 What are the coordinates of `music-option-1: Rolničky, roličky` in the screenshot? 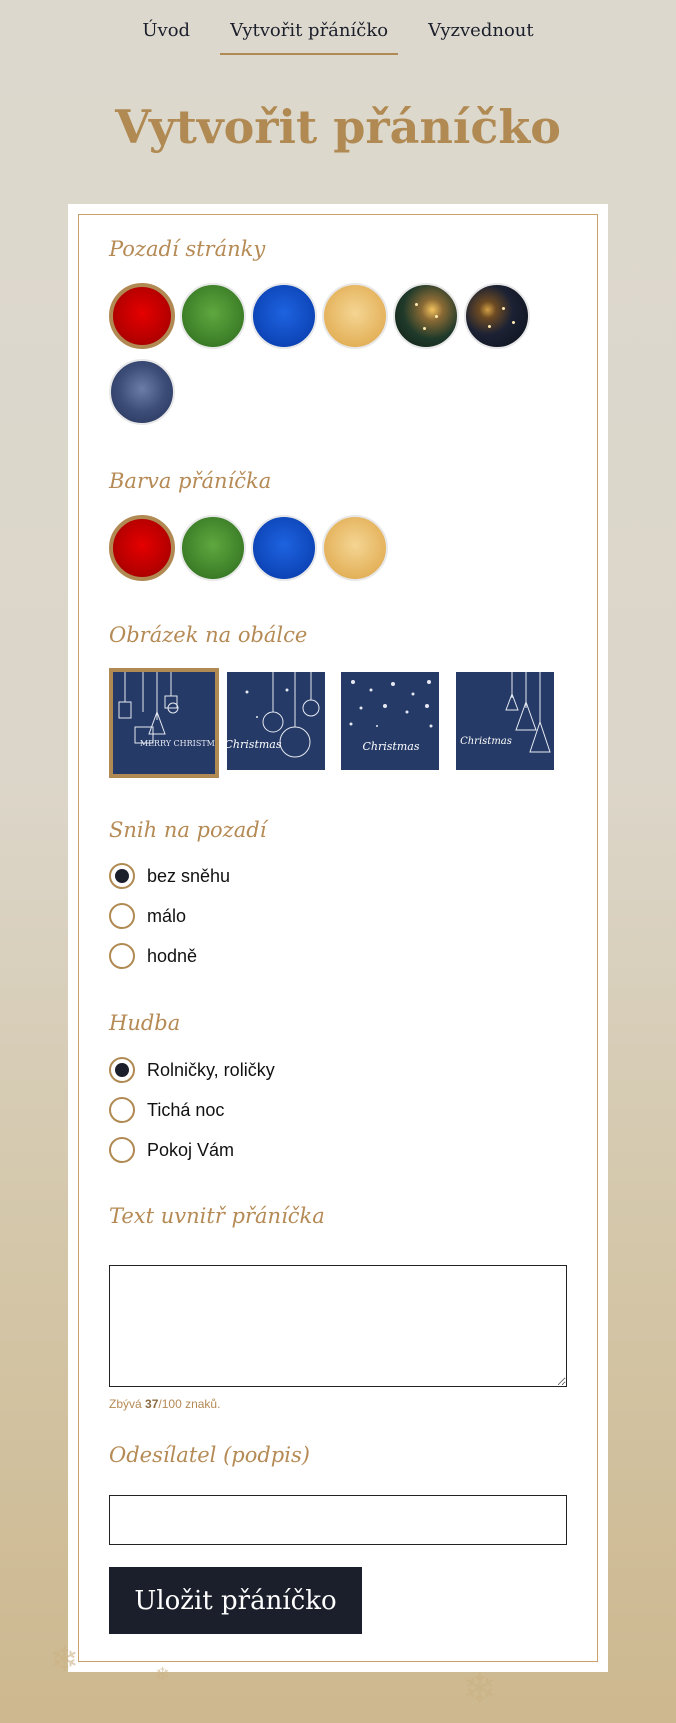 It's located at (192, 1070).